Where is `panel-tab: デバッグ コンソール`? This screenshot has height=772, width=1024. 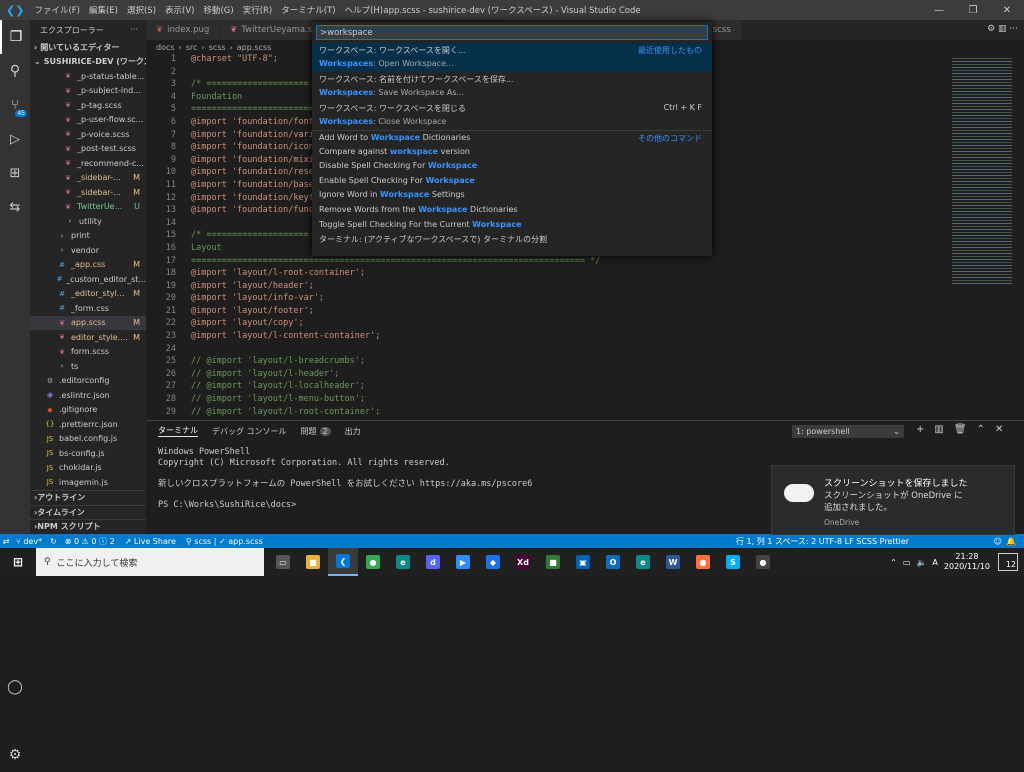 panel-tab: デバッグ コンソール is located at coordinates (249, 431).